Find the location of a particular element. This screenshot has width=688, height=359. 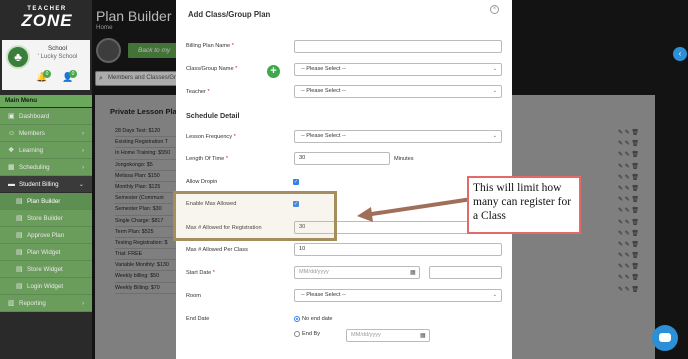

length-of-time-label: Length Of Time * is located at coordinates (207, 159).